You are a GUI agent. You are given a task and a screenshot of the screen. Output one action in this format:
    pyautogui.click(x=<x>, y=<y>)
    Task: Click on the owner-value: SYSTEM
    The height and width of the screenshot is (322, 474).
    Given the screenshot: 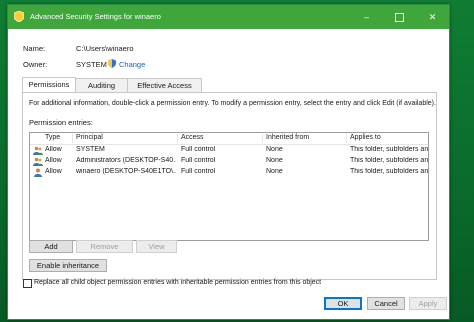 What is the action you would take?
    pyautogui.click(x=91, y=64)
    